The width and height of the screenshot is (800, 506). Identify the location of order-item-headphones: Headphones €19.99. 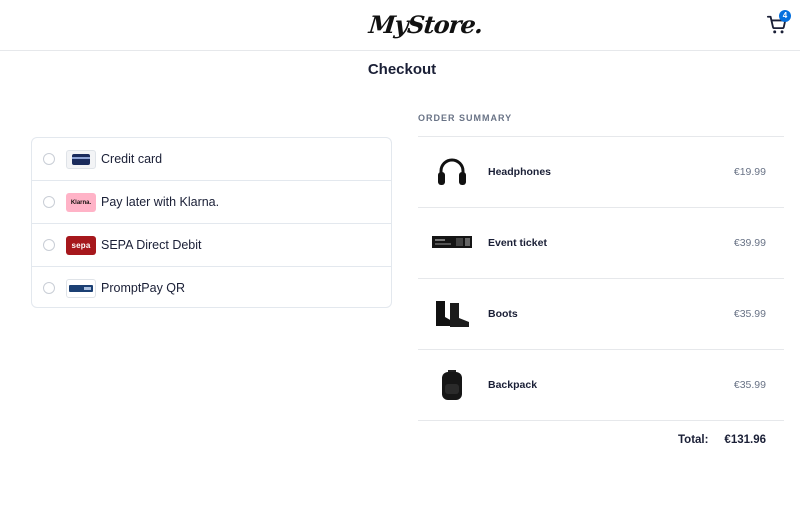
(601, 171).